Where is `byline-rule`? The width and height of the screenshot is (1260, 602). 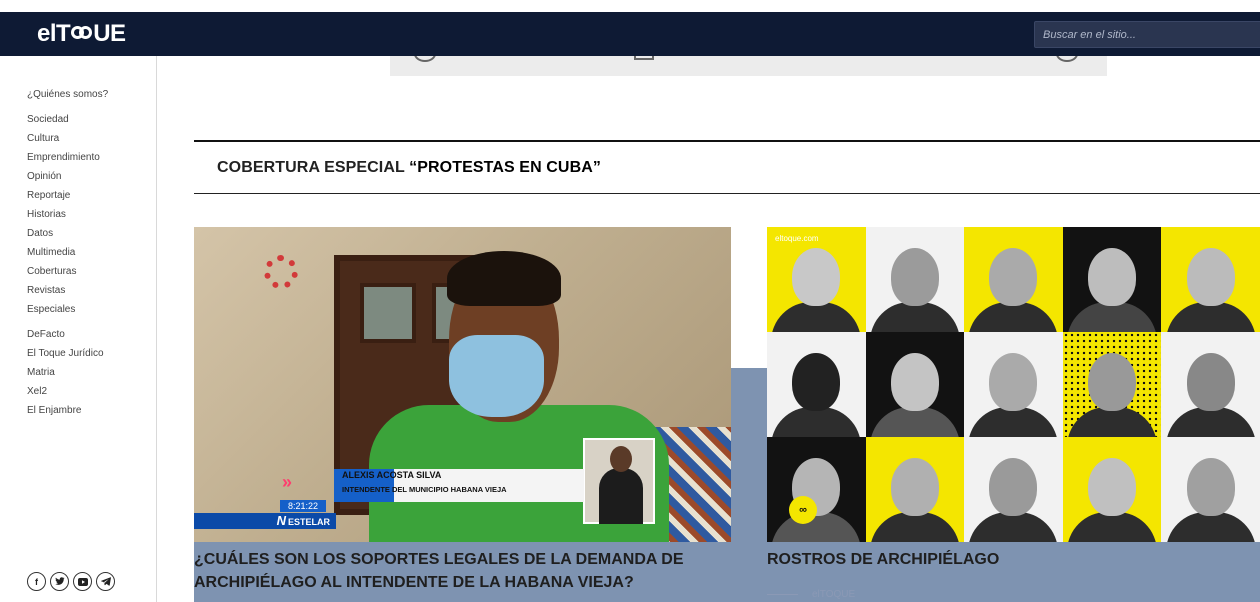
byline-rule is located at coordinates (782, 594).